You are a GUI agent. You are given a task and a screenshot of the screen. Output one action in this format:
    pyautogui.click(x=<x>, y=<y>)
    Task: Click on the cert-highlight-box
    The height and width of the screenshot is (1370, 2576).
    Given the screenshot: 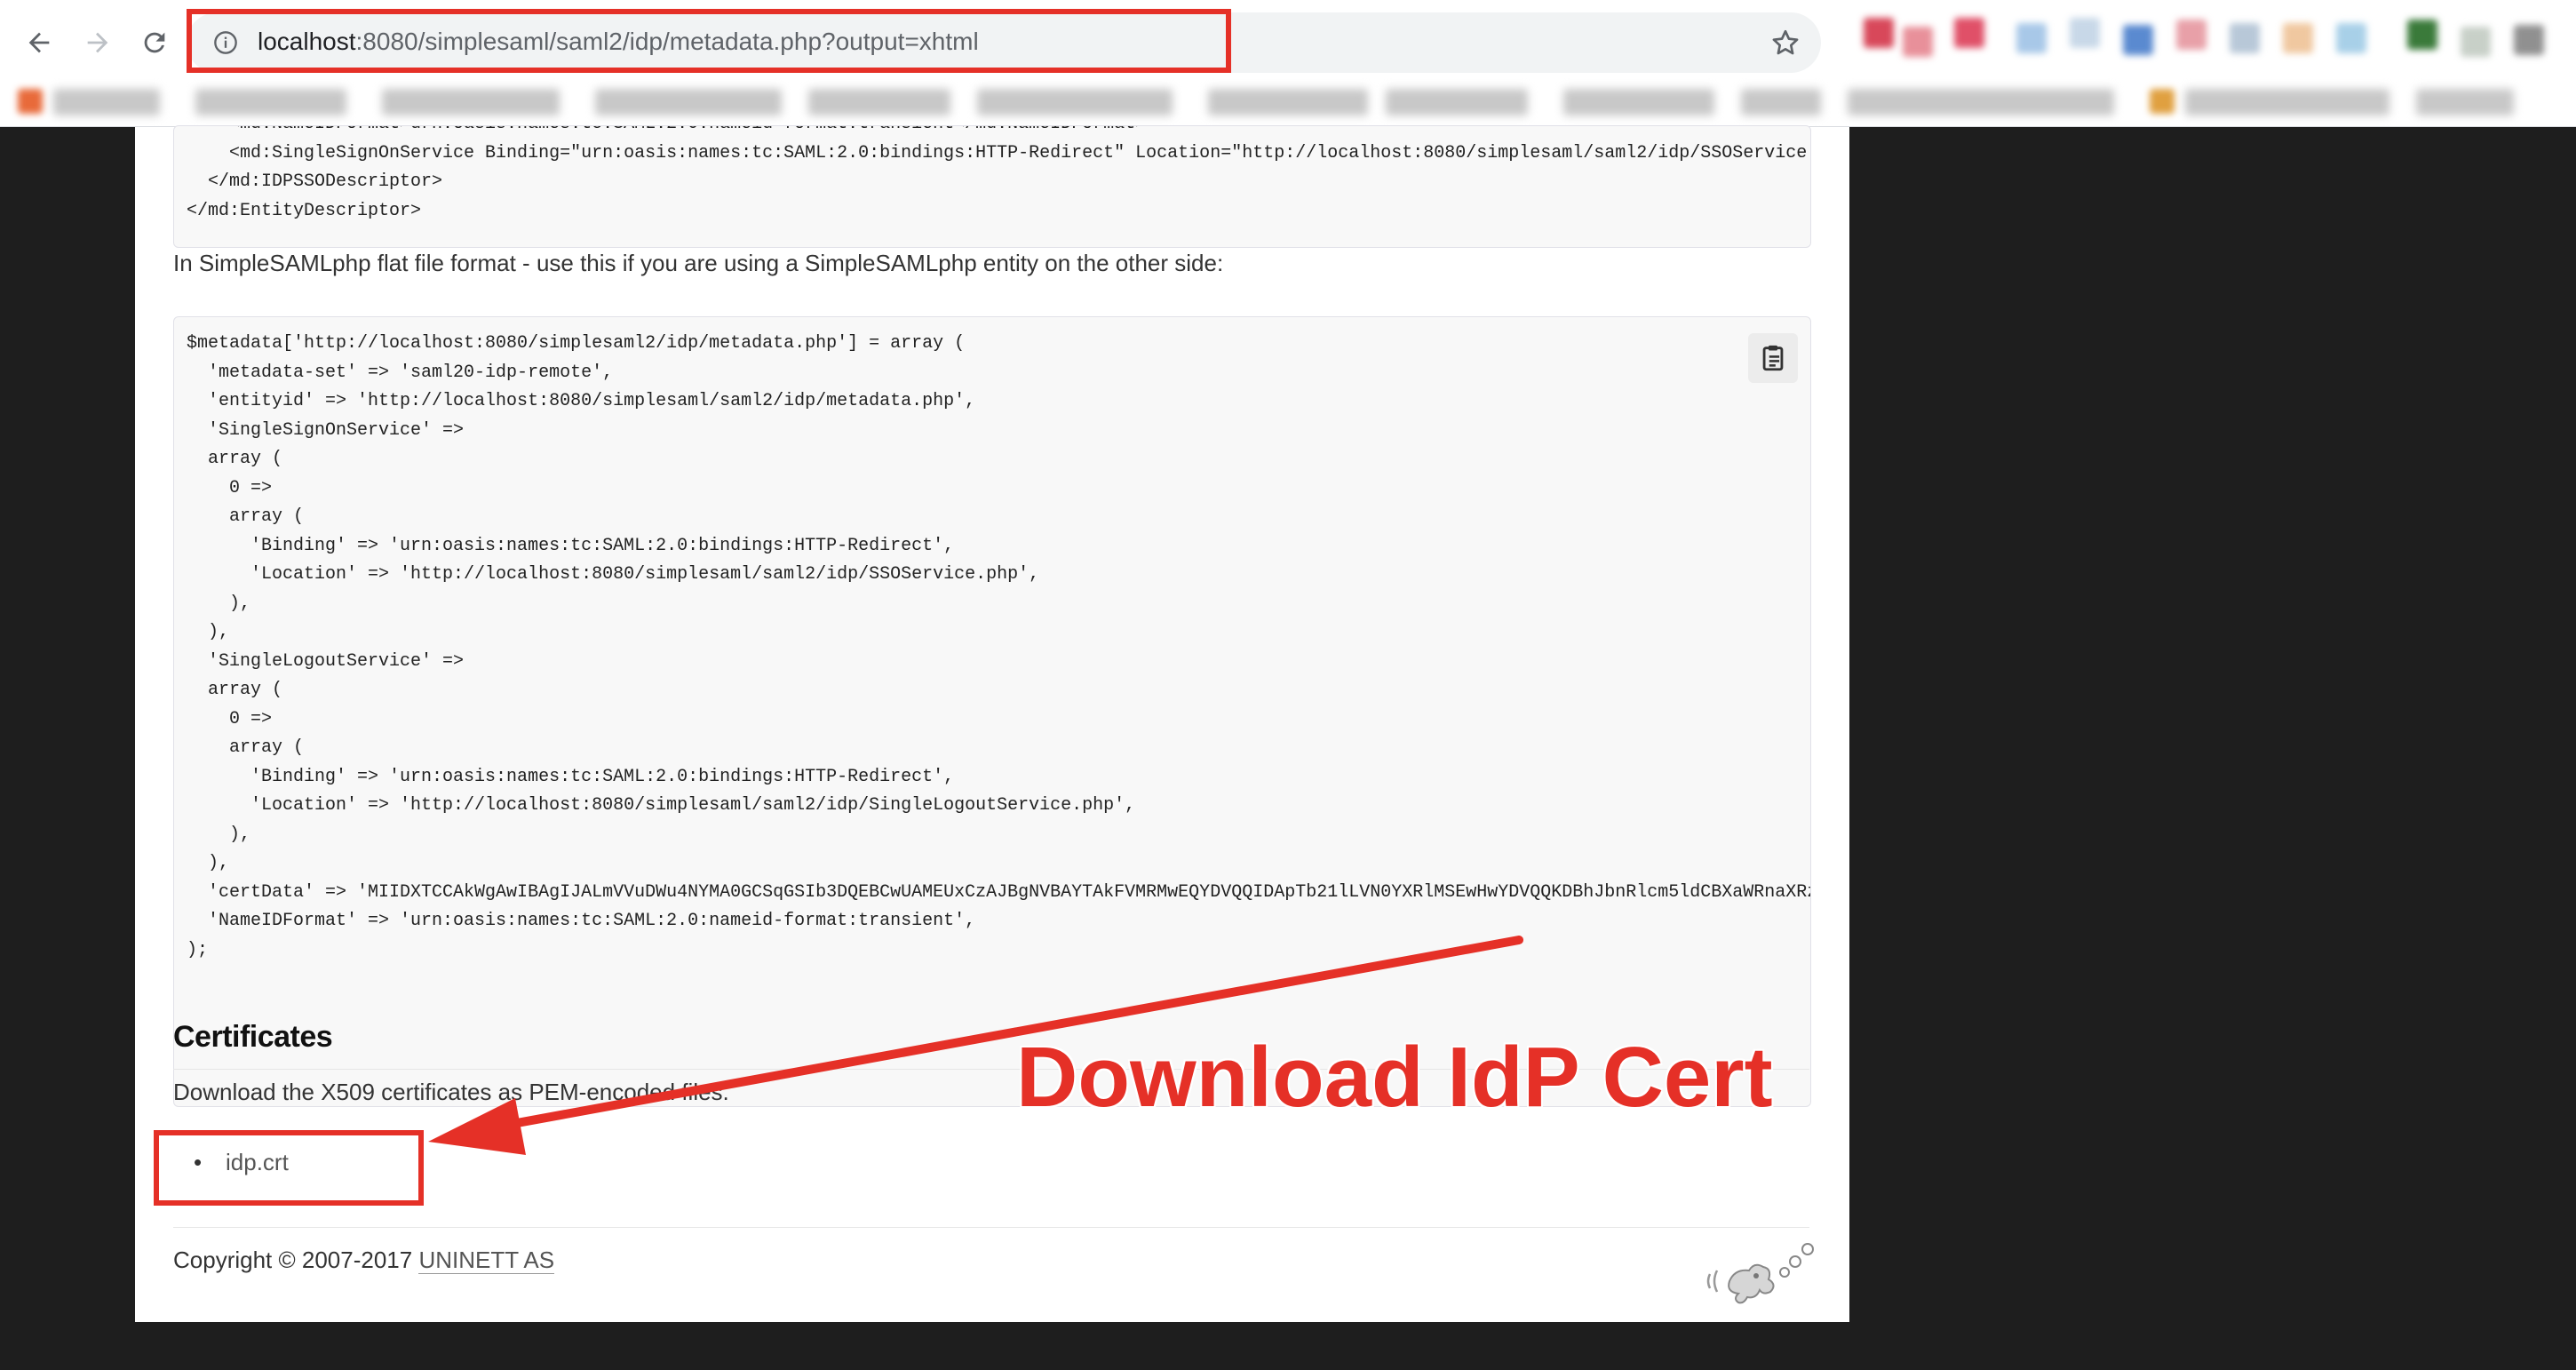 What is the action you would take?
    pyautogui.click(x=289, y=1168)
    